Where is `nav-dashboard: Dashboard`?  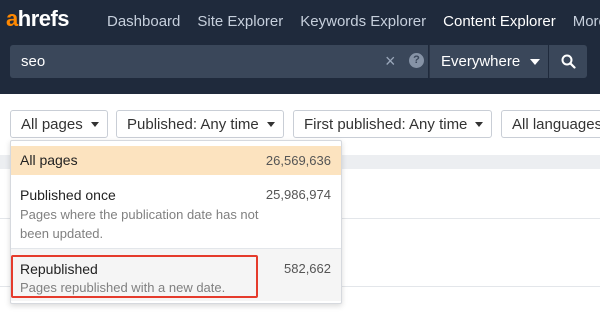 nav-dashboard: Dashboard is located at coordinates (143, 21).